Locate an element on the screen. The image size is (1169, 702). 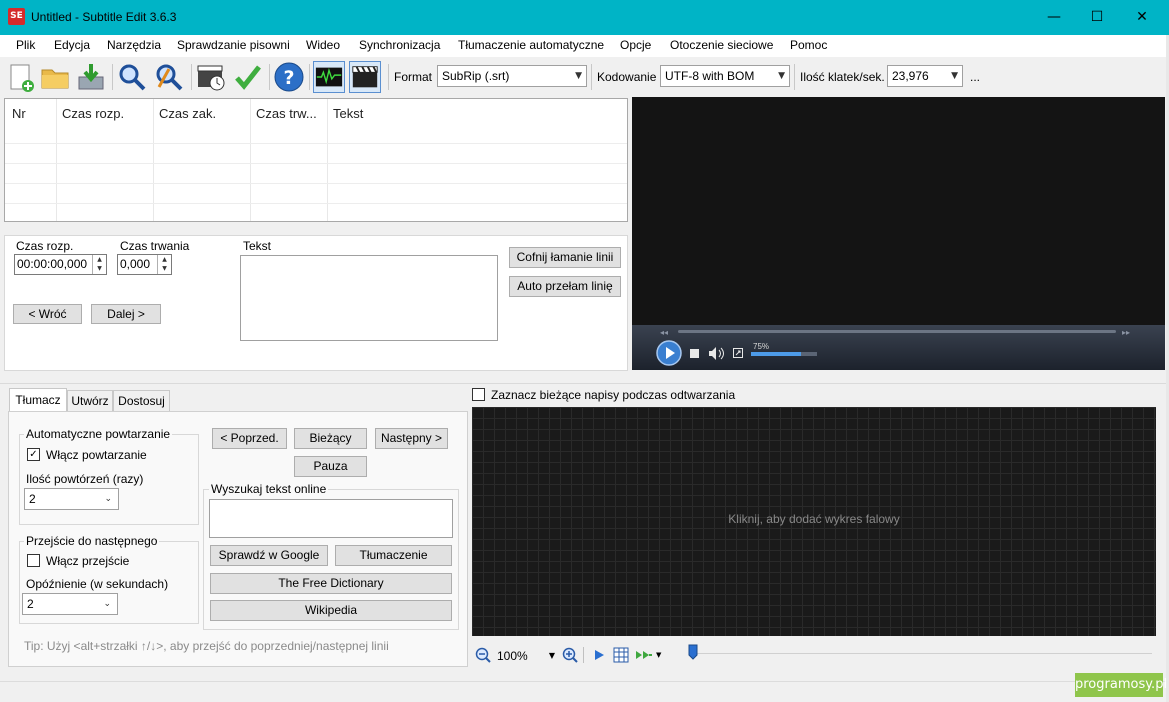
seek-bar: ◂◂ ▸▸ is located at coordinates (897, 332).